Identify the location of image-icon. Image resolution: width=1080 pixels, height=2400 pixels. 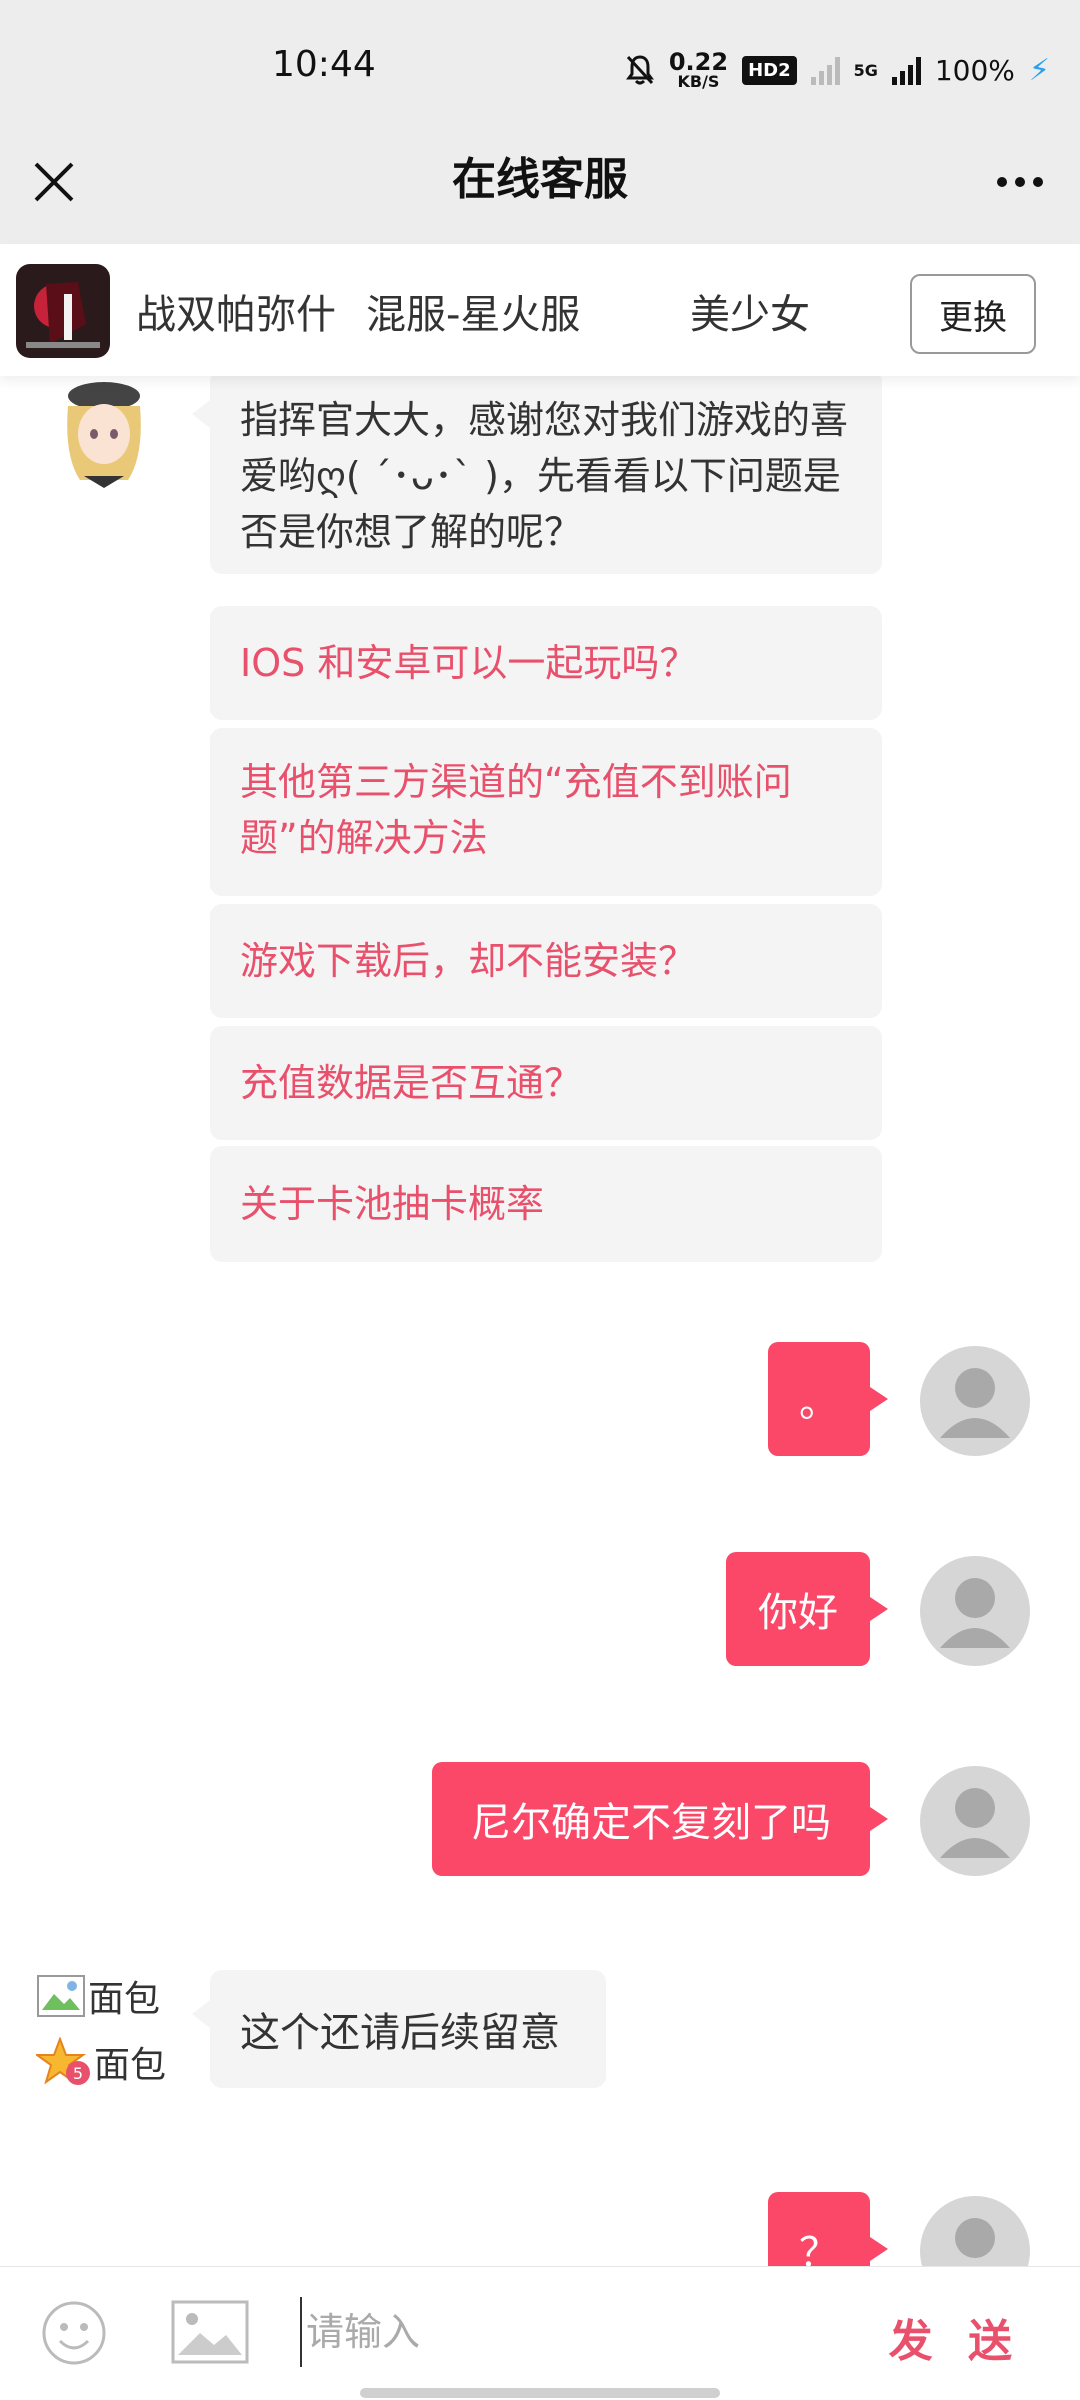
(210, 2332).